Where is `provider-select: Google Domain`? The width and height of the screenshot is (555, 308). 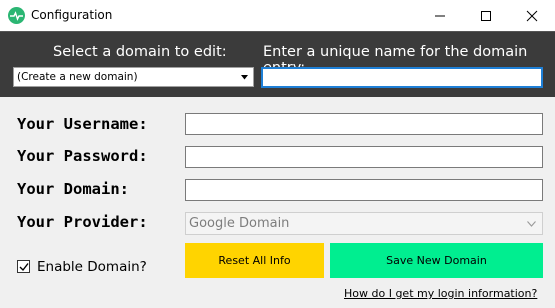
provider-select: Google Domain is located at coordinates (364, 223).